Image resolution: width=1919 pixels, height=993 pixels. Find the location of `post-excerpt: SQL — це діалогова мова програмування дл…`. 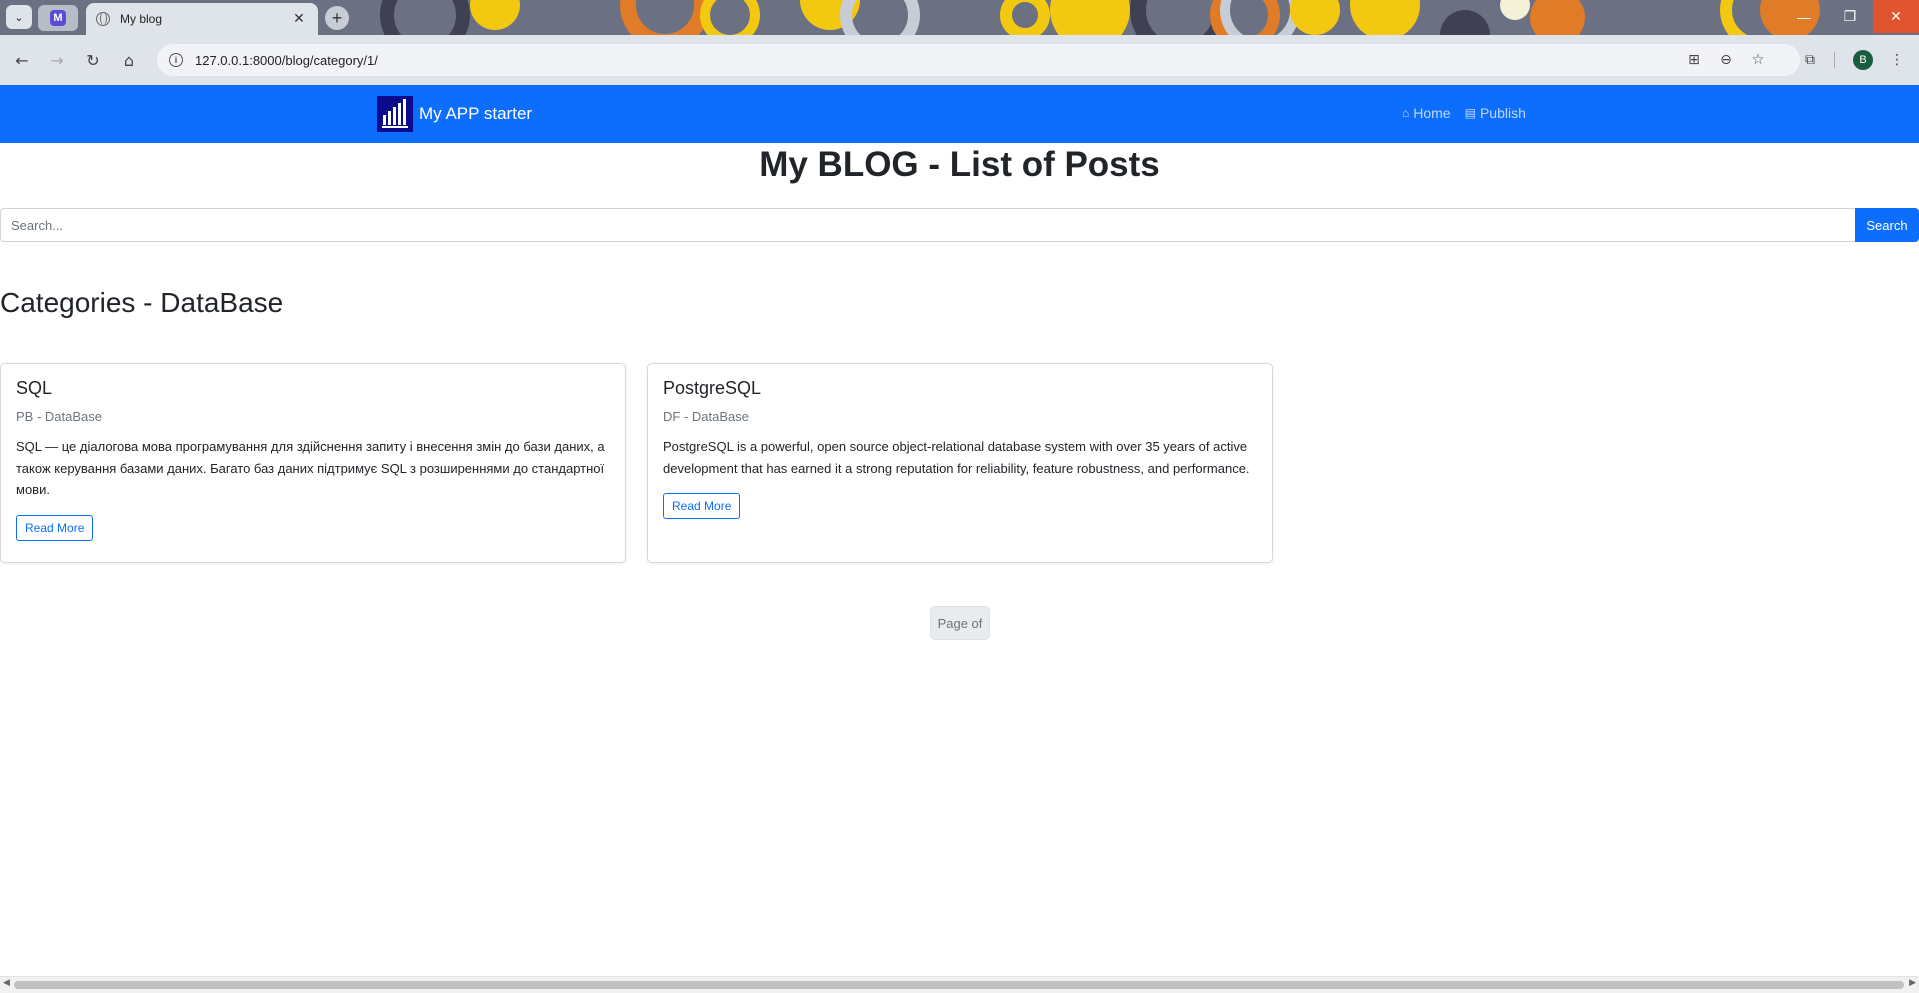

post-excerpt: SQL — це діалогова мова програмування дл… is located at coordinates (310, 468).